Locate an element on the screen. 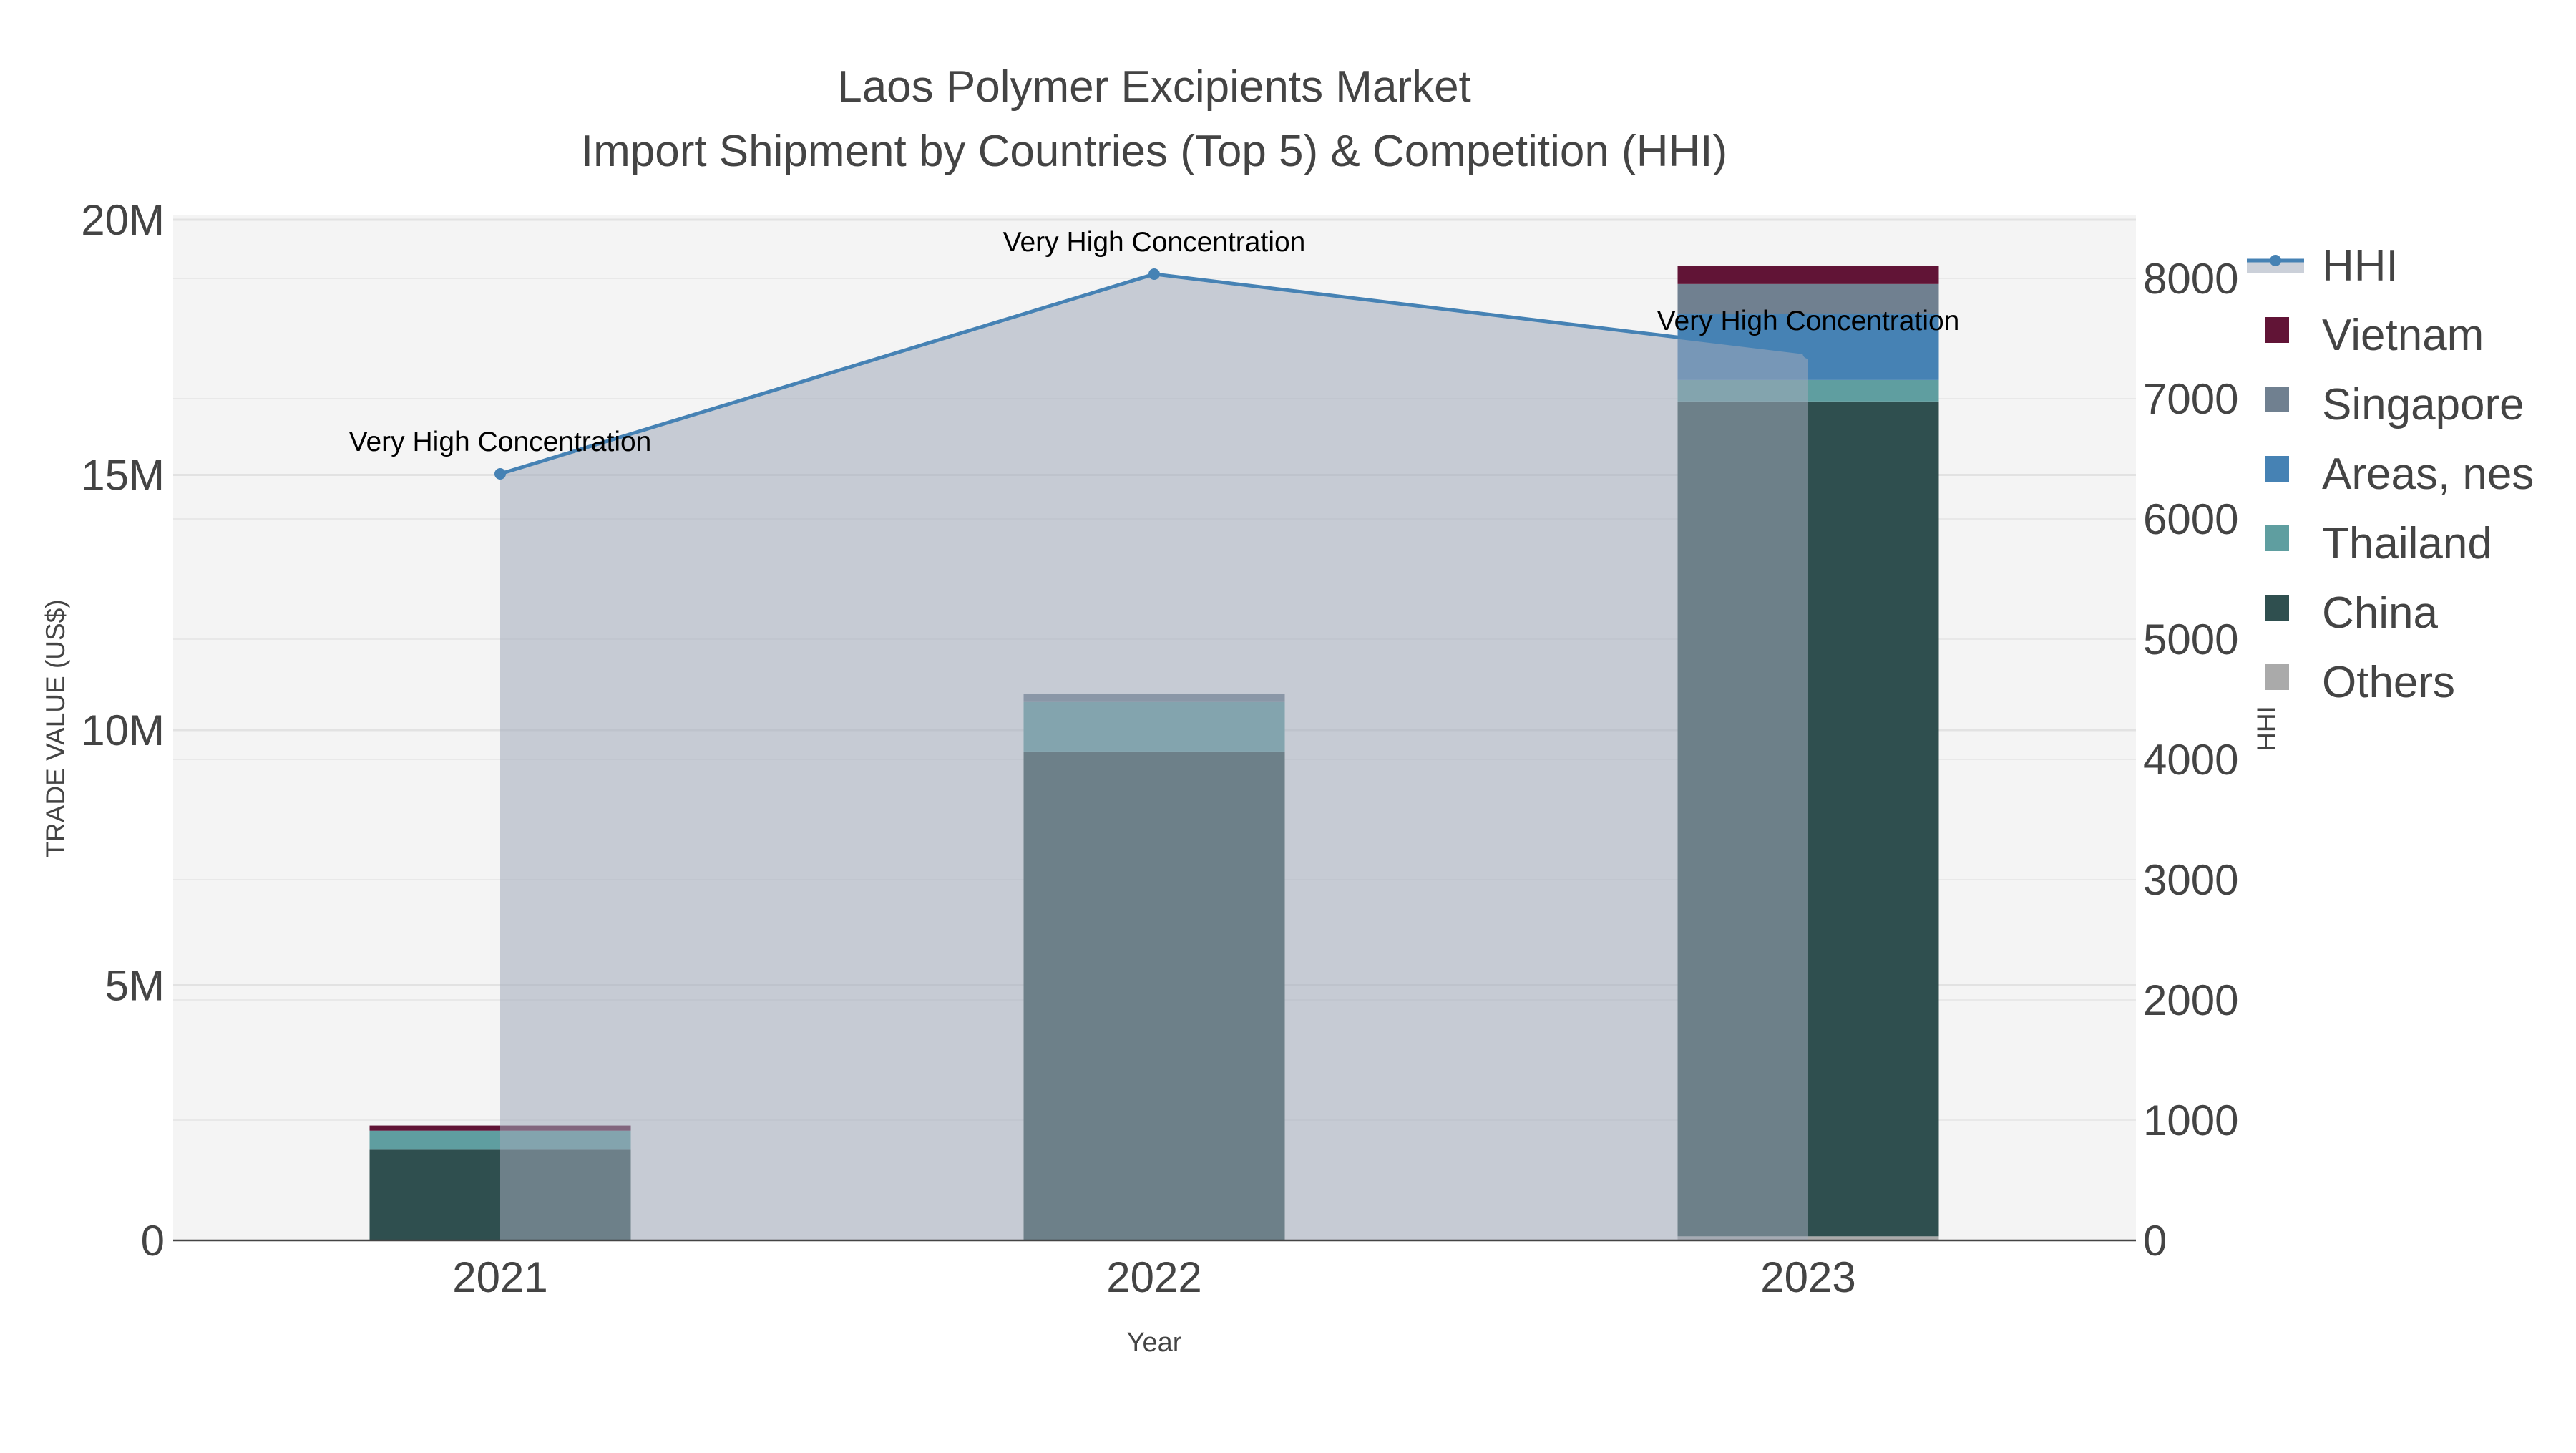 Image resolution: width=2576 pixels, height=1453 pixels. legend-item-china: China is located at coordinates (2352, 613).